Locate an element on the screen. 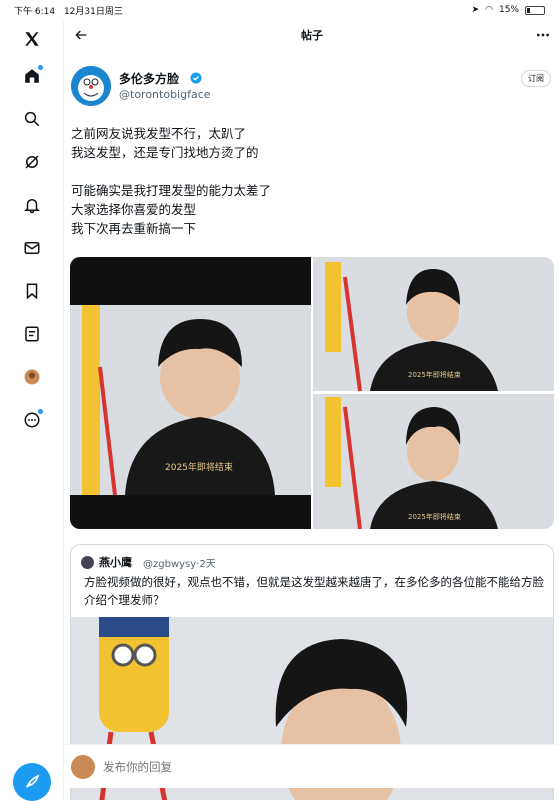  post-image-2: 2025年即将结束 is located at coordinates (433, 324).